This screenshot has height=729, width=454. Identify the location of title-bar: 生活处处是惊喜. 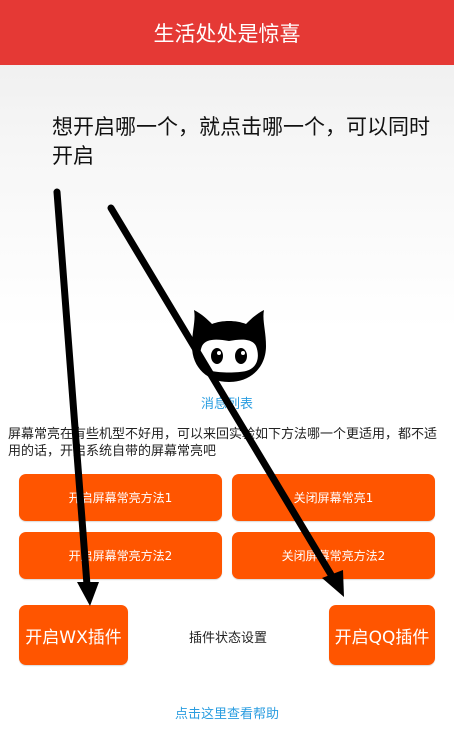
(227, 32).